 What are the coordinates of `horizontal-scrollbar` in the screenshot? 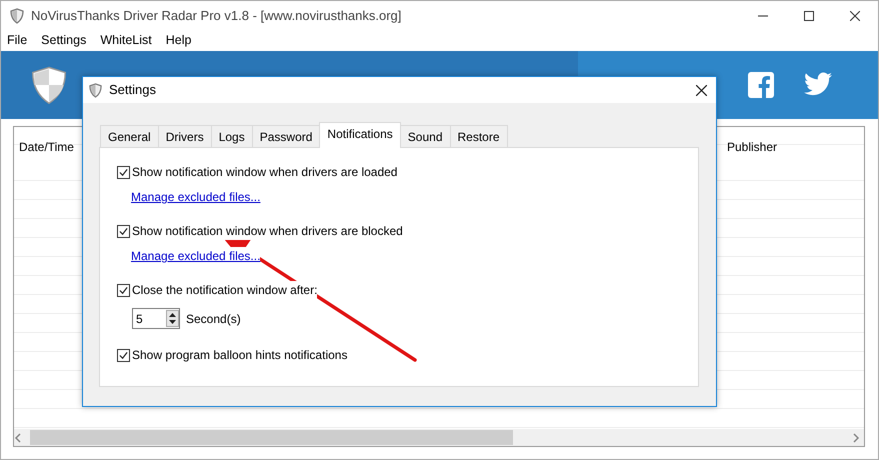 It's located at (439, 437).